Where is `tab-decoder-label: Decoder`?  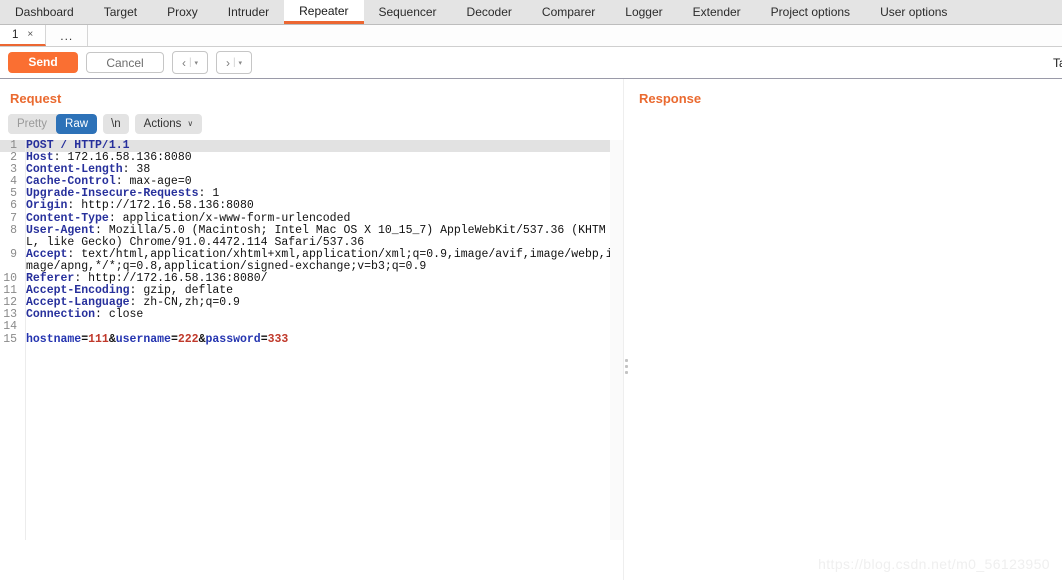
tab-decoder-label: Decoder is located at coordinates (489, 12).